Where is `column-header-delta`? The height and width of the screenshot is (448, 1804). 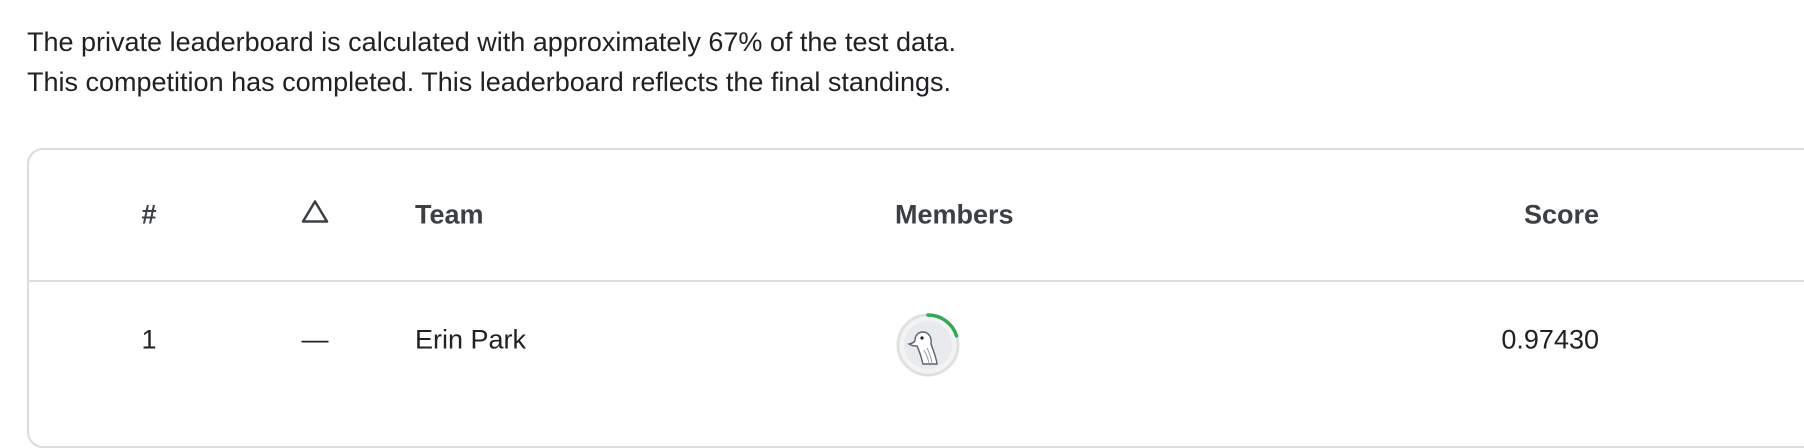
column-header-delta is located at coordinates (315, 215).